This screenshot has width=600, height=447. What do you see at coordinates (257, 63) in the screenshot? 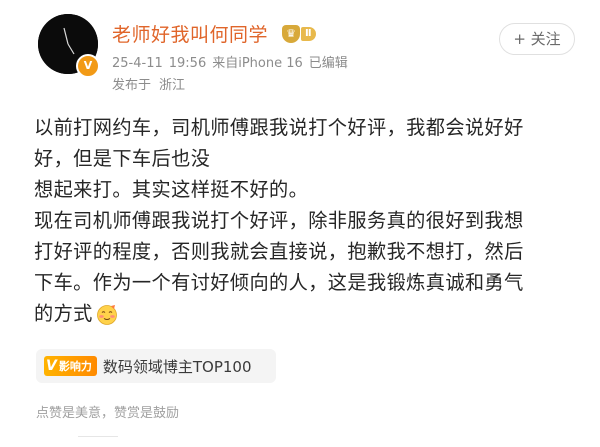
I see `post-source: 来自iPhone 16` at bounding box center [257, 63].